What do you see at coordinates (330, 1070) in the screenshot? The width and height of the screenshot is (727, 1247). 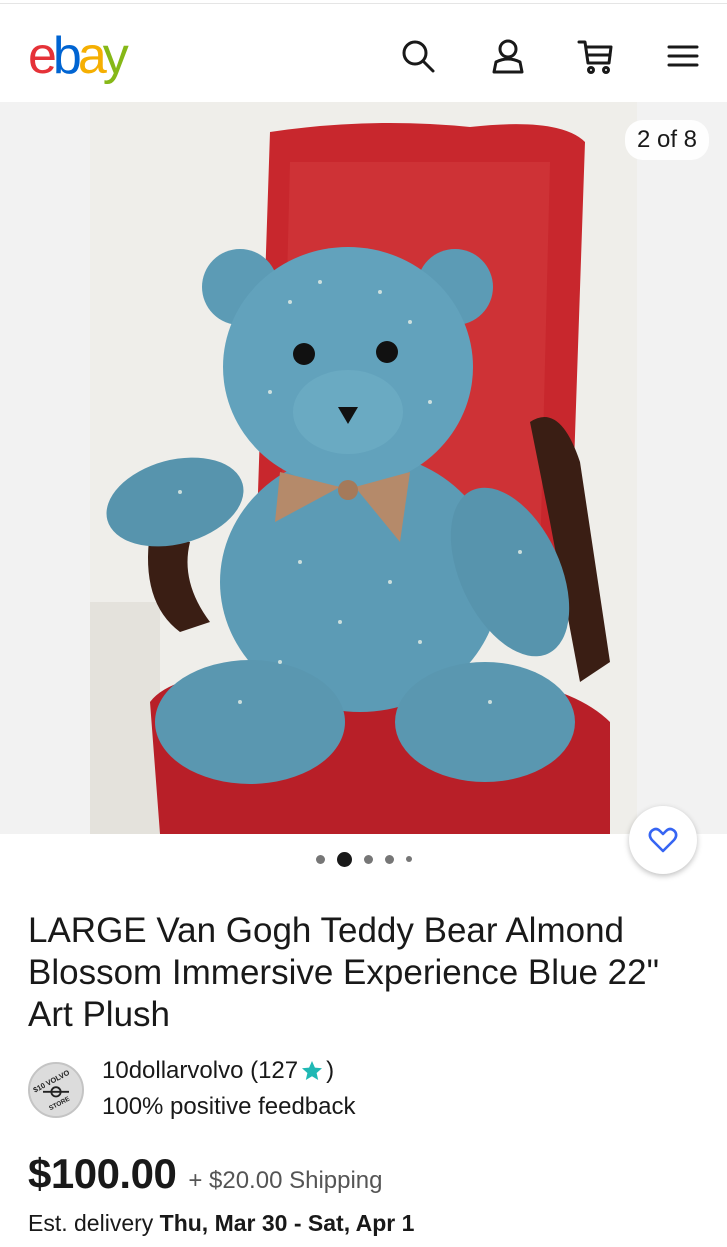 I see `seller-score-close: )` at bounding box center [330, 1070].